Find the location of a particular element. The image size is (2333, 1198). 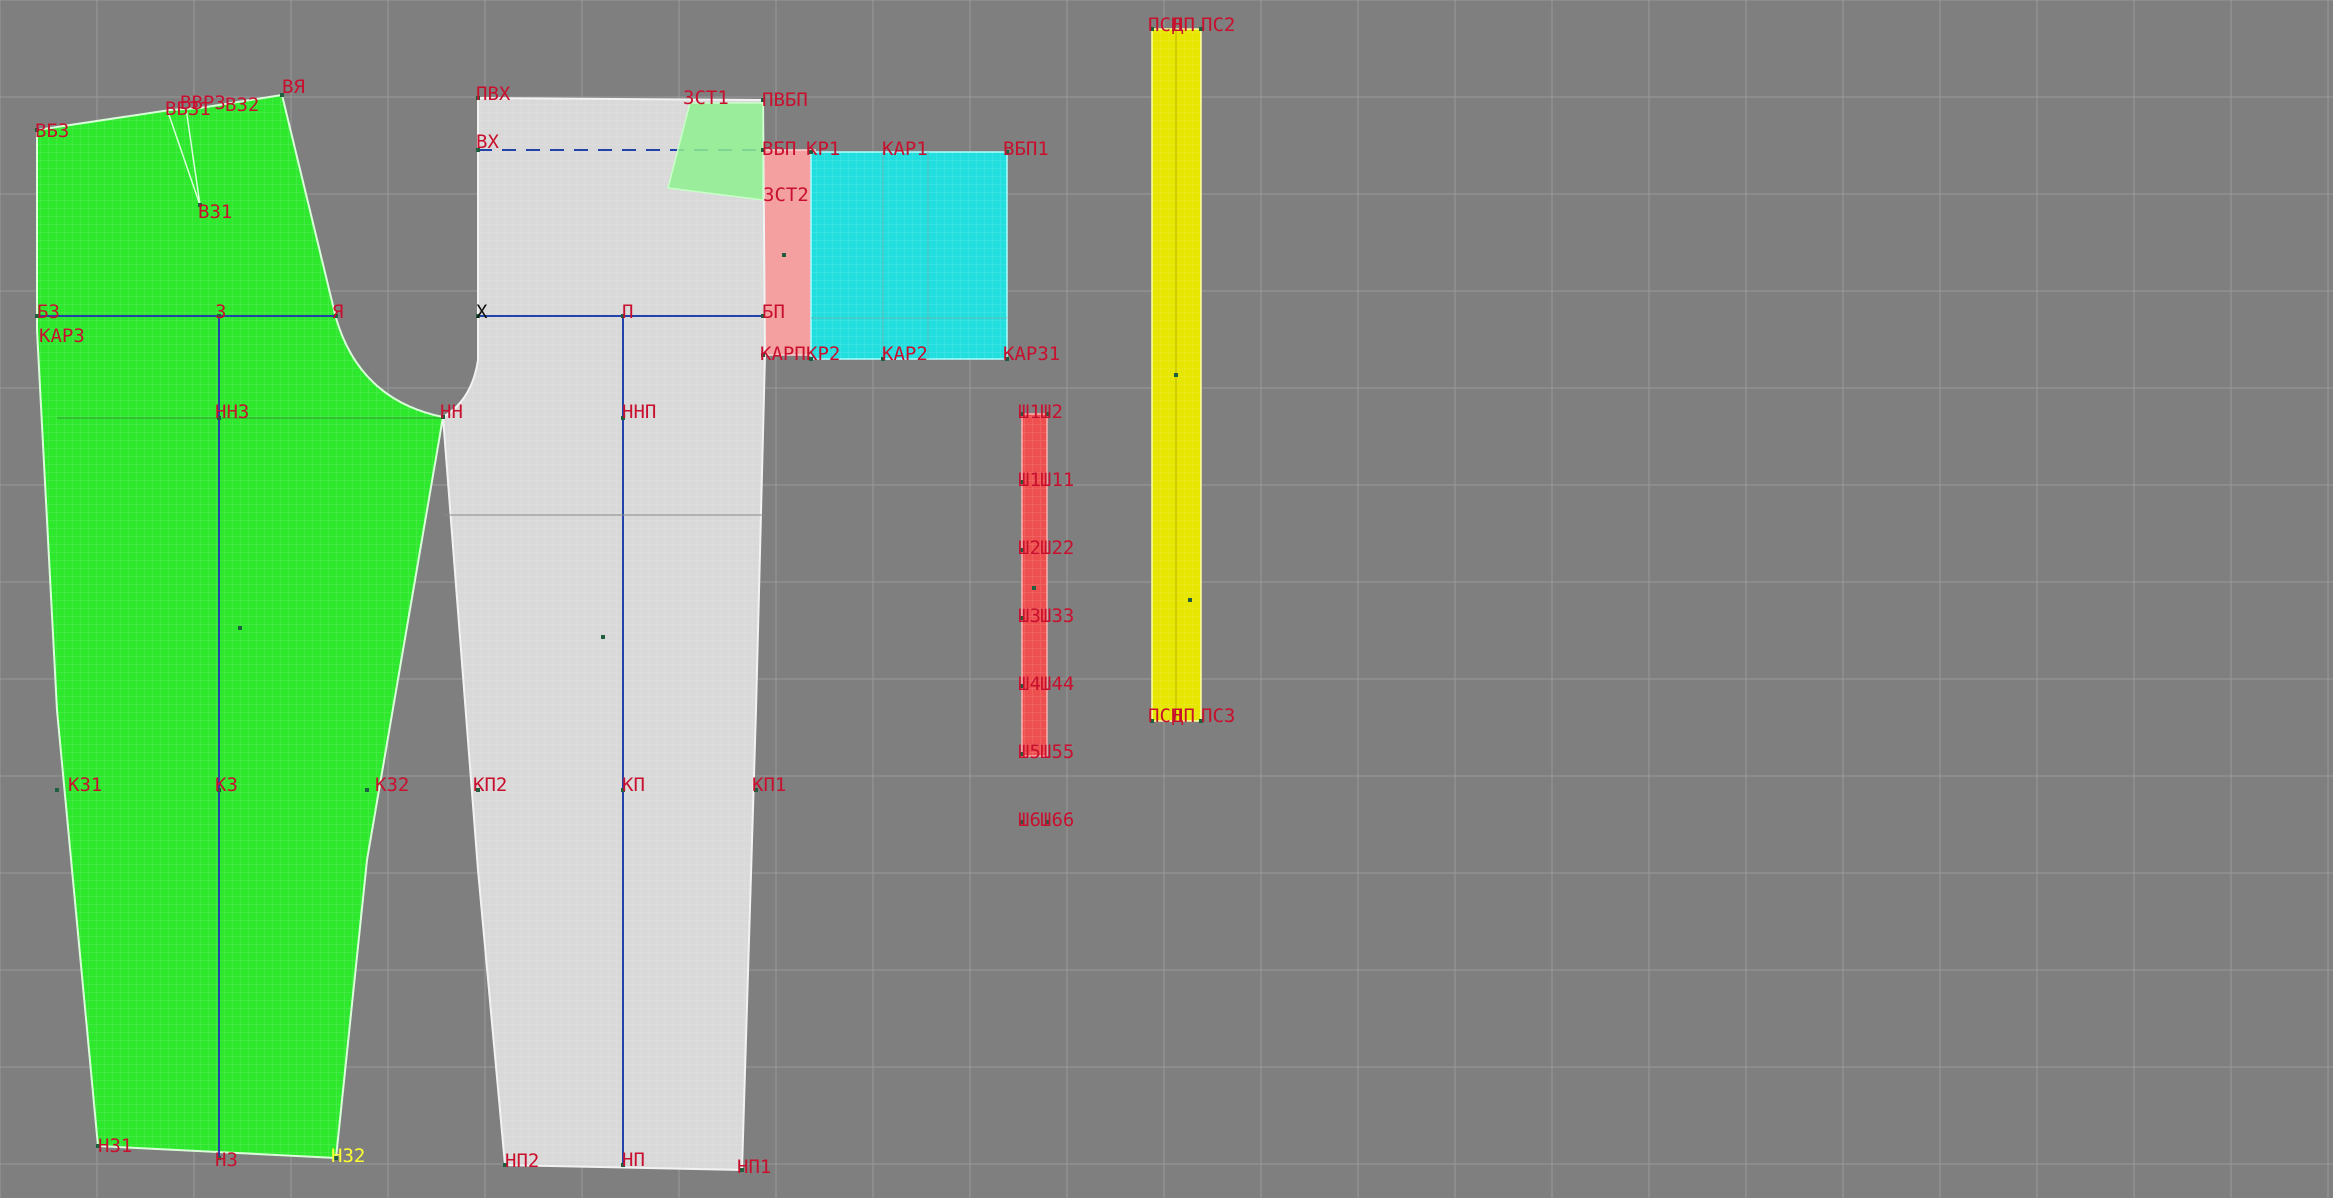

point-label-karp: КАРП is located at coordinates (783, 354).